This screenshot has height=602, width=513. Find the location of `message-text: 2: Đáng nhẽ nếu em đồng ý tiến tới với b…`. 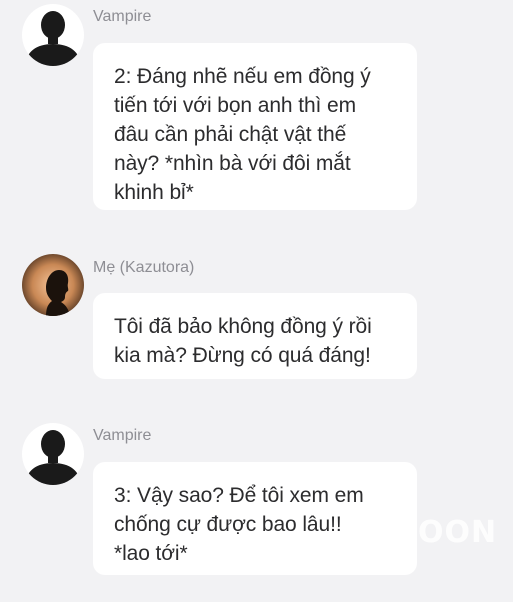

message-text: 2: Đáng nhẽ nếu em đồng ý tiến tới với b… is located at coordinates (242, 134).